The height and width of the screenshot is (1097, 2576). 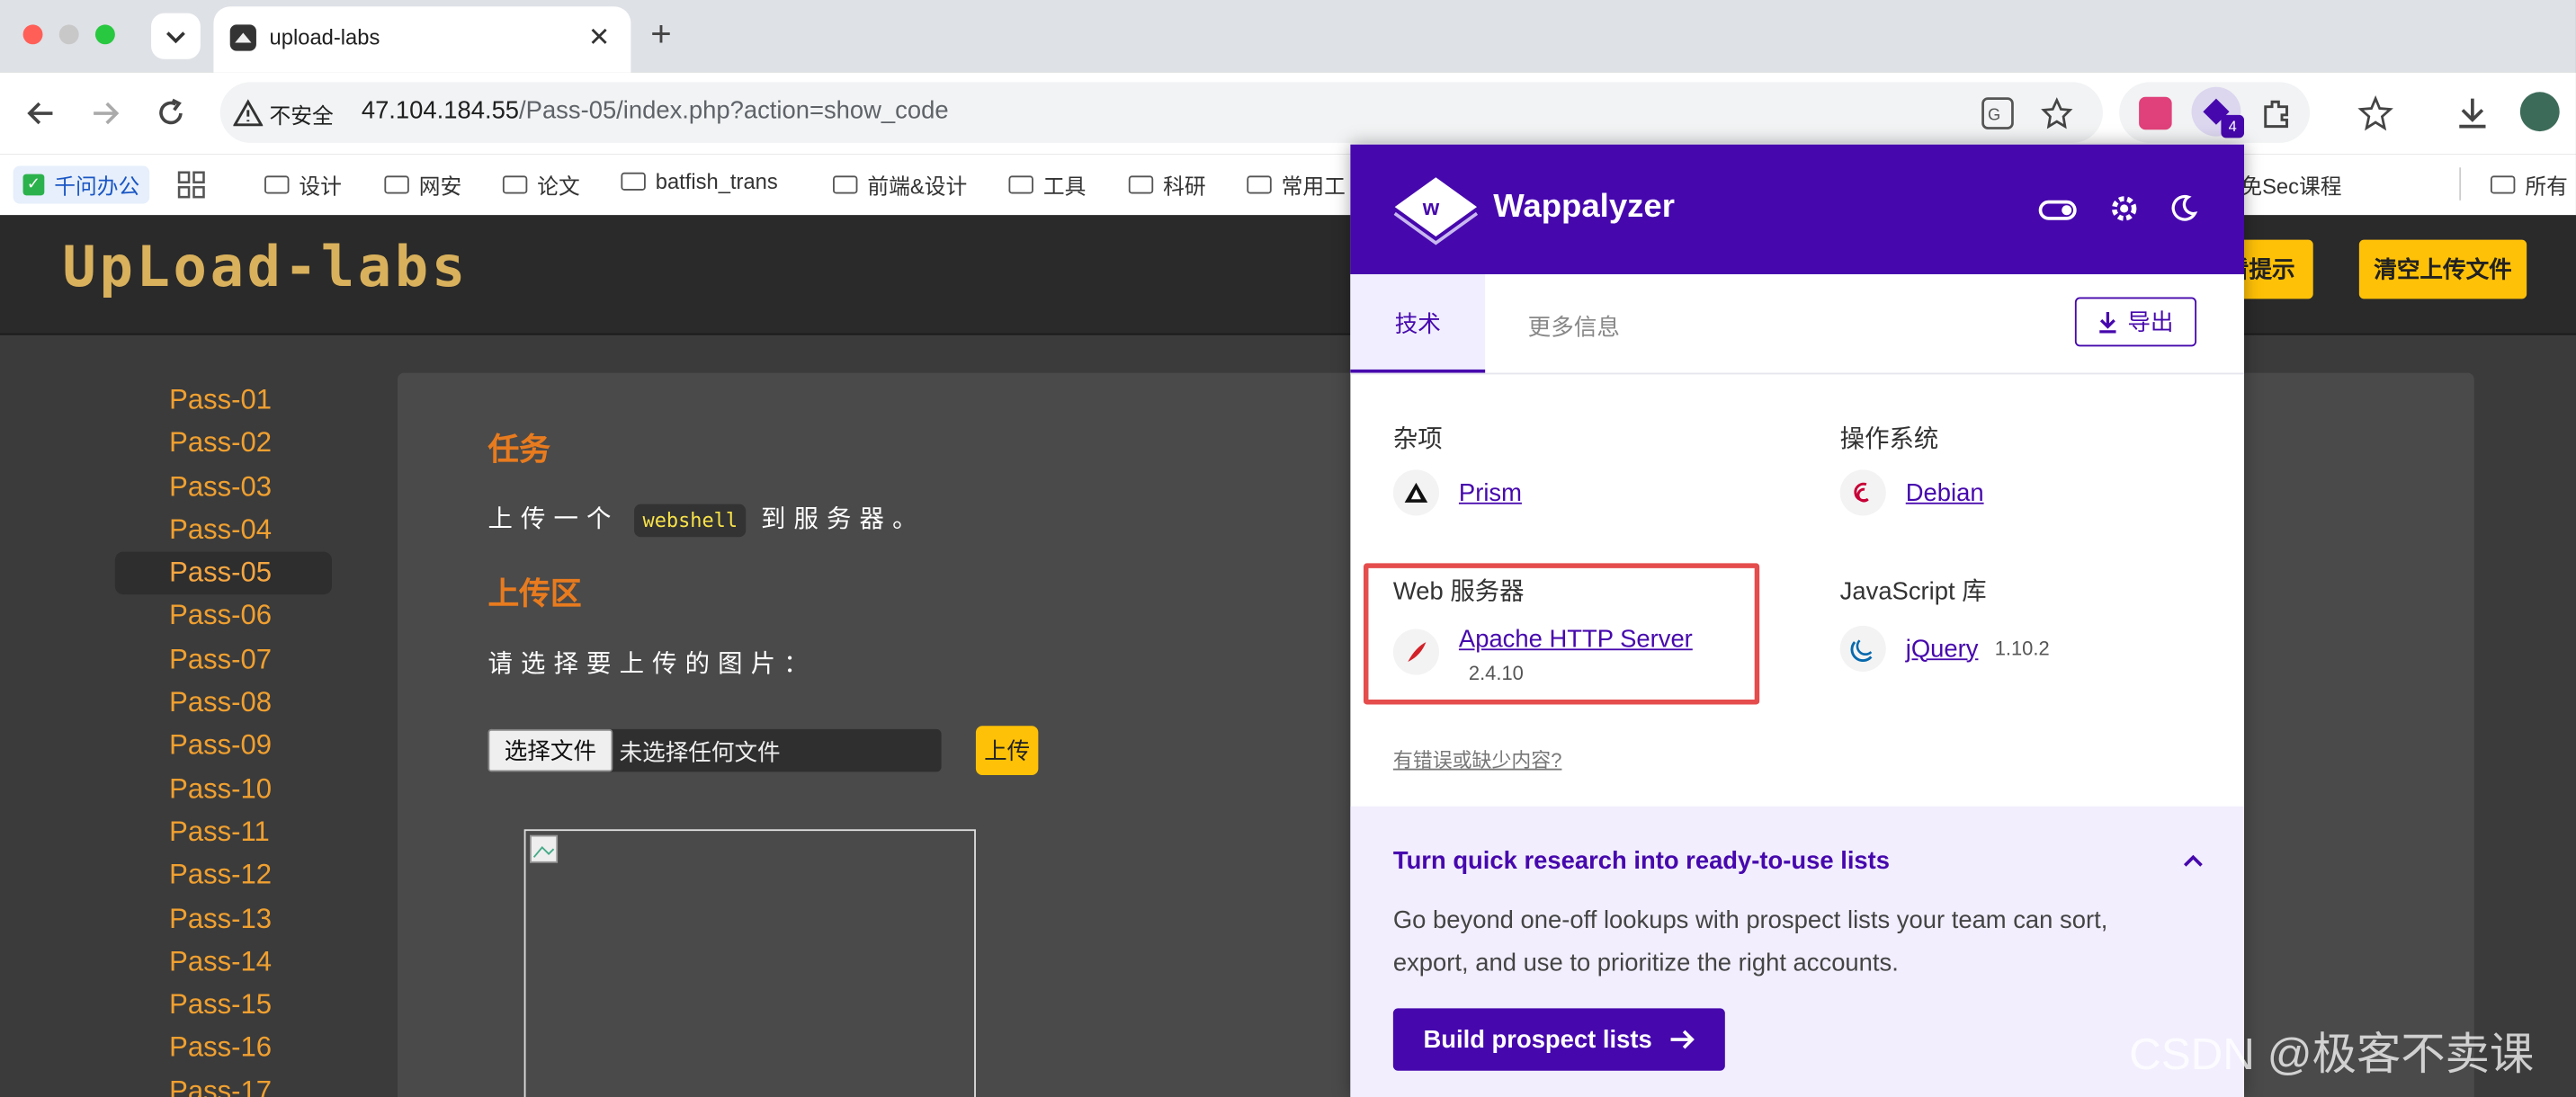 What do you see at coordinates (1288, 36) in the screenshot?
I see `tab-strip: upload-labs ✕ +` at bounding box center [1288, 36].